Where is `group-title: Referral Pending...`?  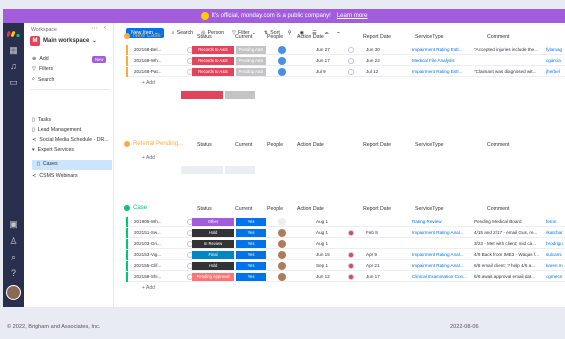
group-title: Referral Pending... is located at coordinates (153, 144).